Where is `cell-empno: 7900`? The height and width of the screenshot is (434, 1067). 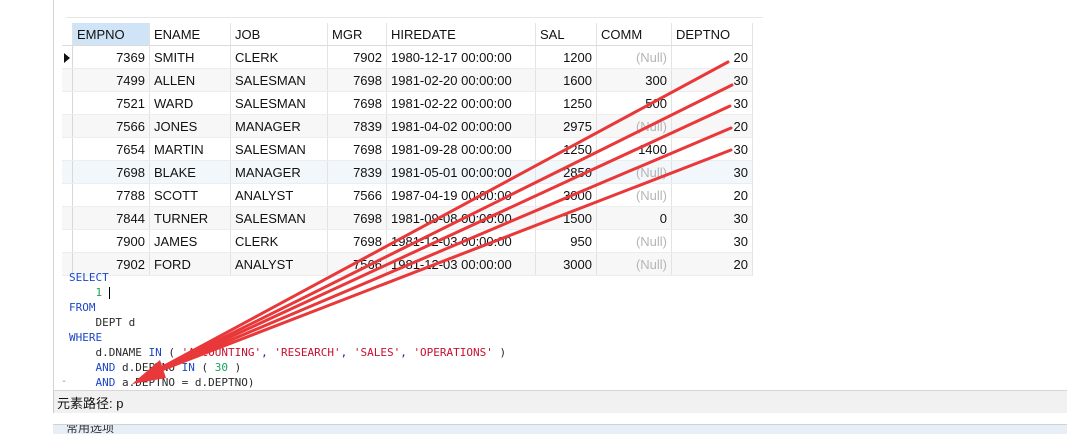
cell-empno: 7900 is located at coordinates (111, 241).